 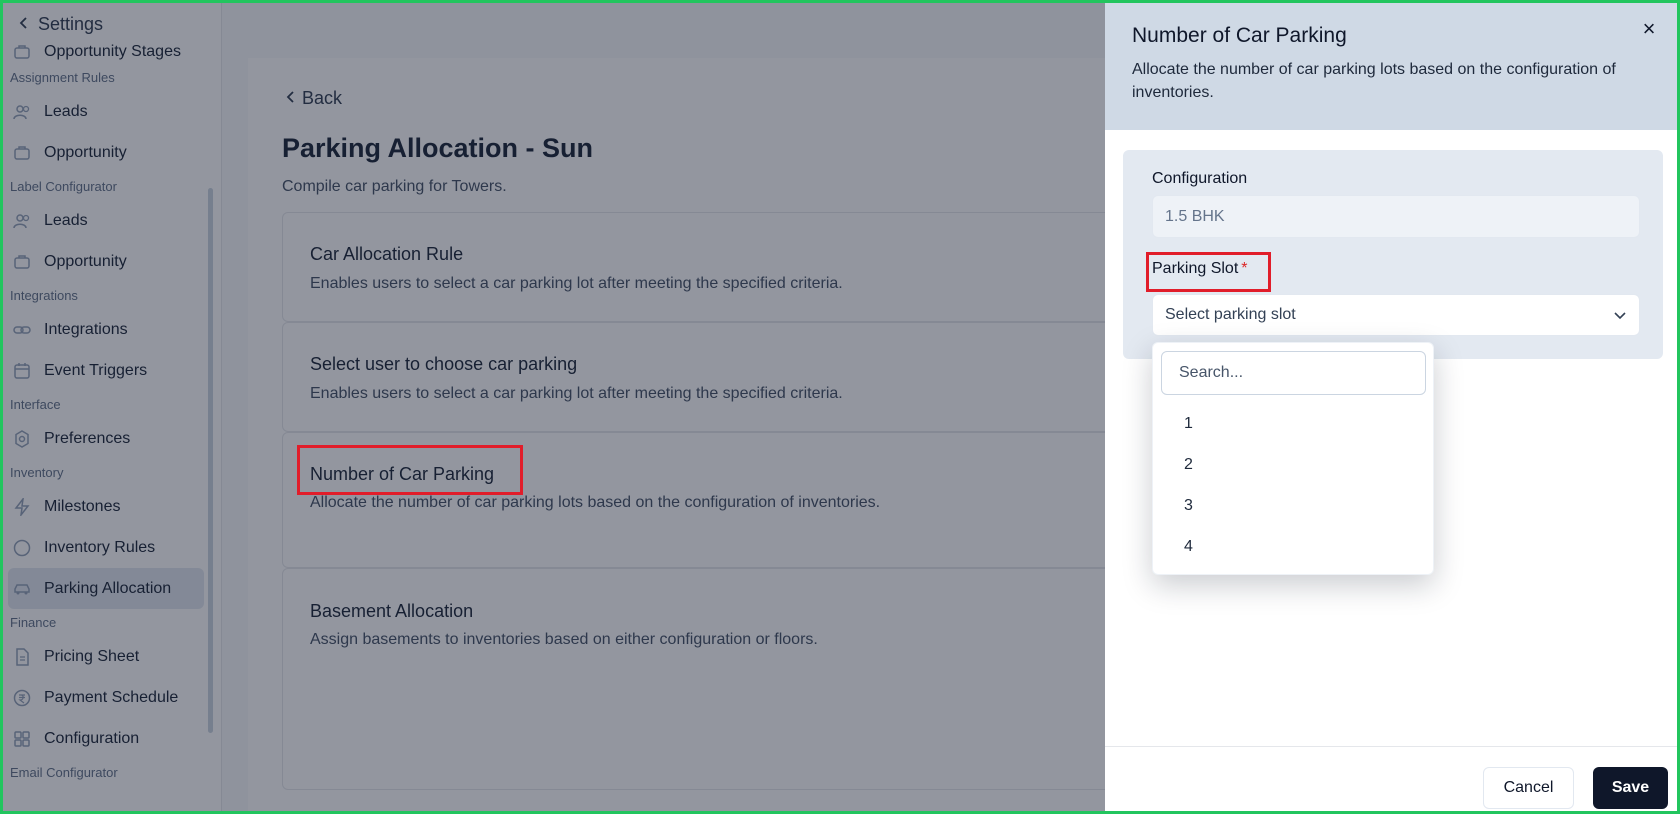 What do you see at coordinates (1294, 505) in the screenshot?
I see `dropdown-option-3: 3` at bounding box center [1294, 505].